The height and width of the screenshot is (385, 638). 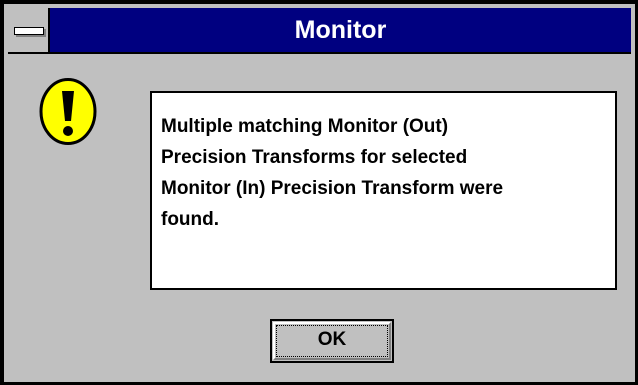 I want to click on exclamation-icon, so click(x=68, y=111).